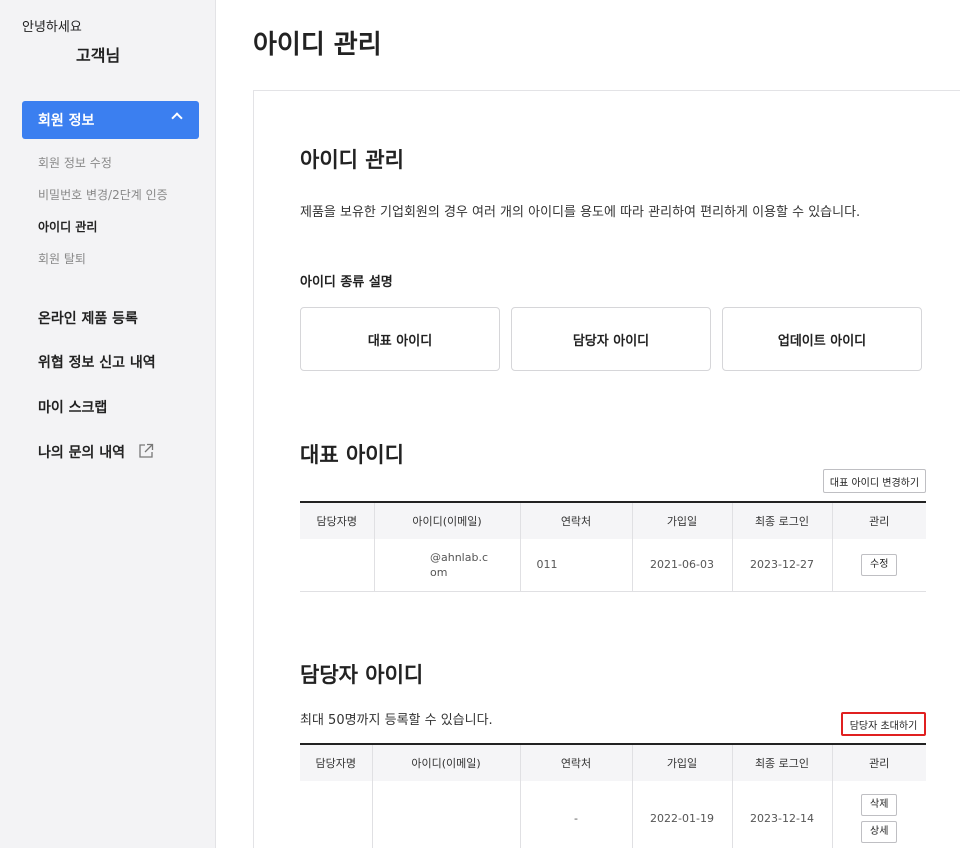 This screenshot has height=848, width=960. What do you see at coordinates (72, 407) in the screenshot?
I see `menu-my-scrap: 마이 스크랩` at bounding box center [72, 407].